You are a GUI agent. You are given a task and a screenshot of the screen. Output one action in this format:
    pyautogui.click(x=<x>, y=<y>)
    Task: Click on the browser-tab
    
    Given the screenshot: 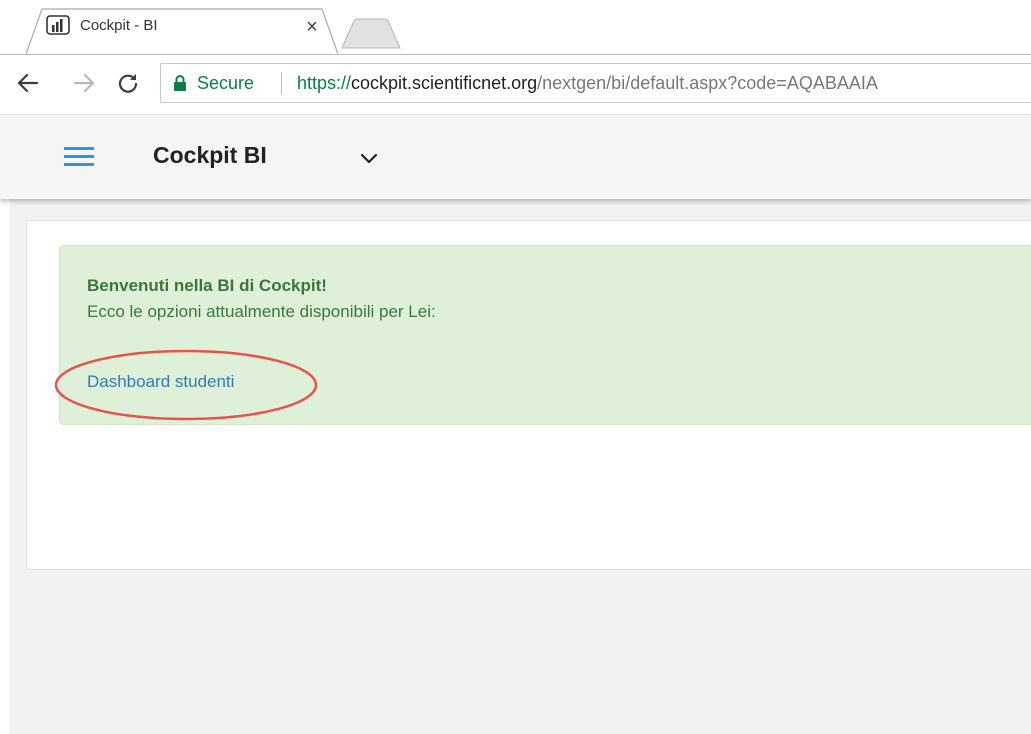 What is the action you would take?
    pyautogui.click(x=182, y=31)
    